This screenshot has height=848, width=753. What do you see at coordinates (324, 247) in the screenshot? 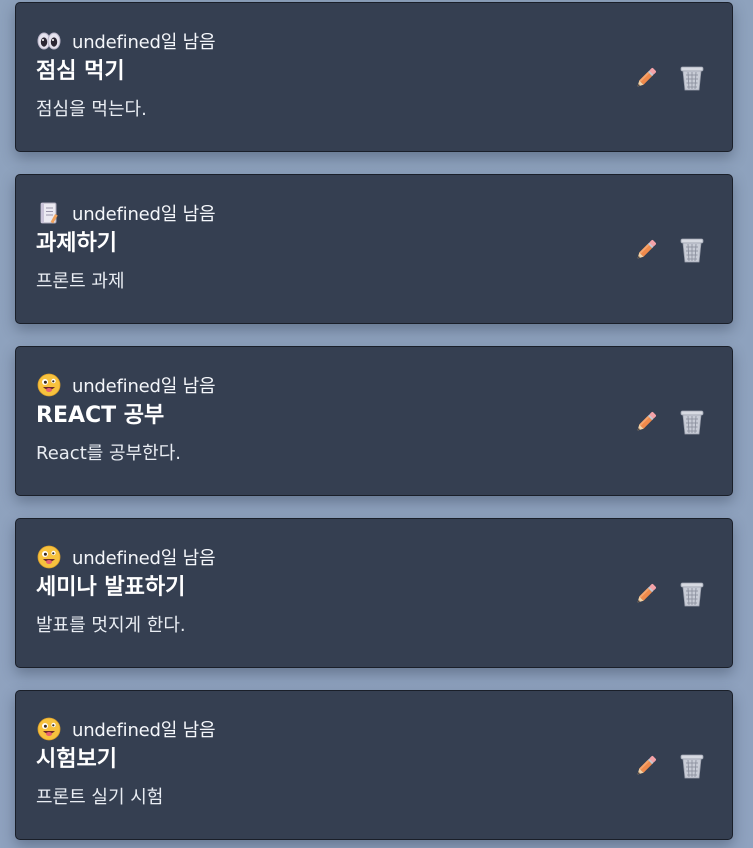
I see `todo-info: undefined일 남음 과제하기 프론트 과제` at bounding box center [324, 247].